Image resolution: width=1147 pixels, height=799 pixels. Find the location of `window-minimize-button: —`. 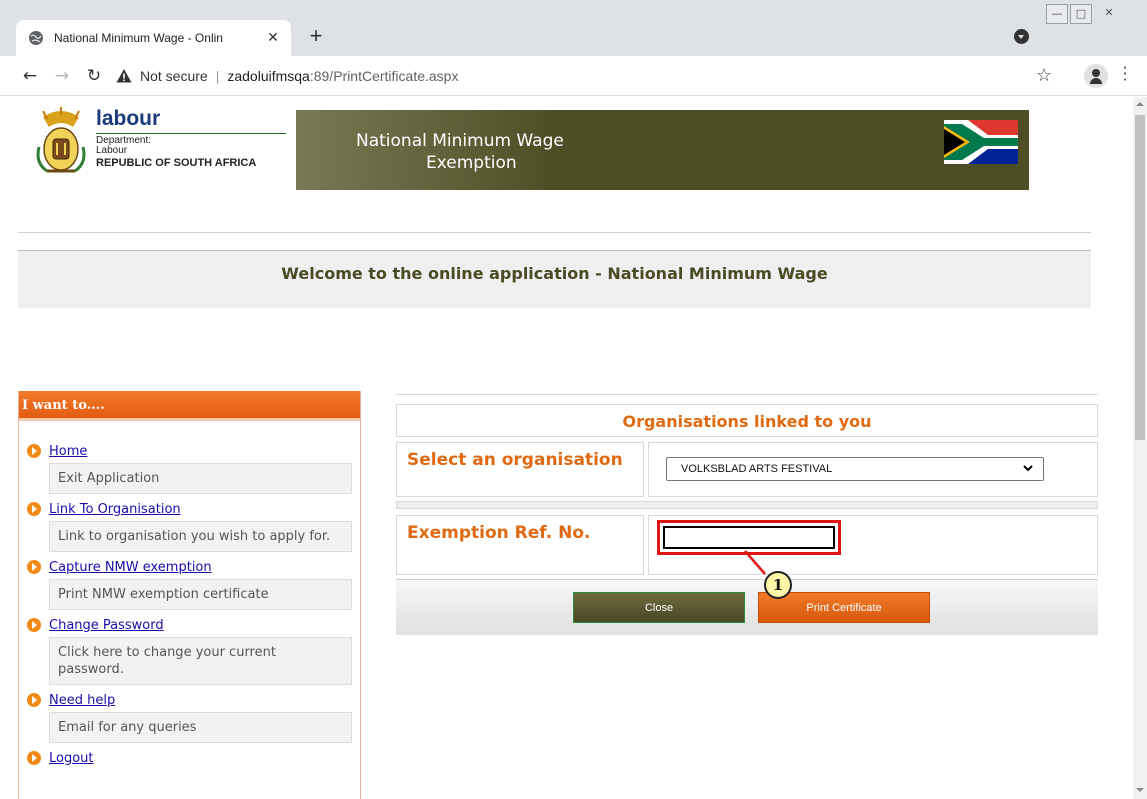

window-minimize-button: — is located at coordinates (1057, 14).